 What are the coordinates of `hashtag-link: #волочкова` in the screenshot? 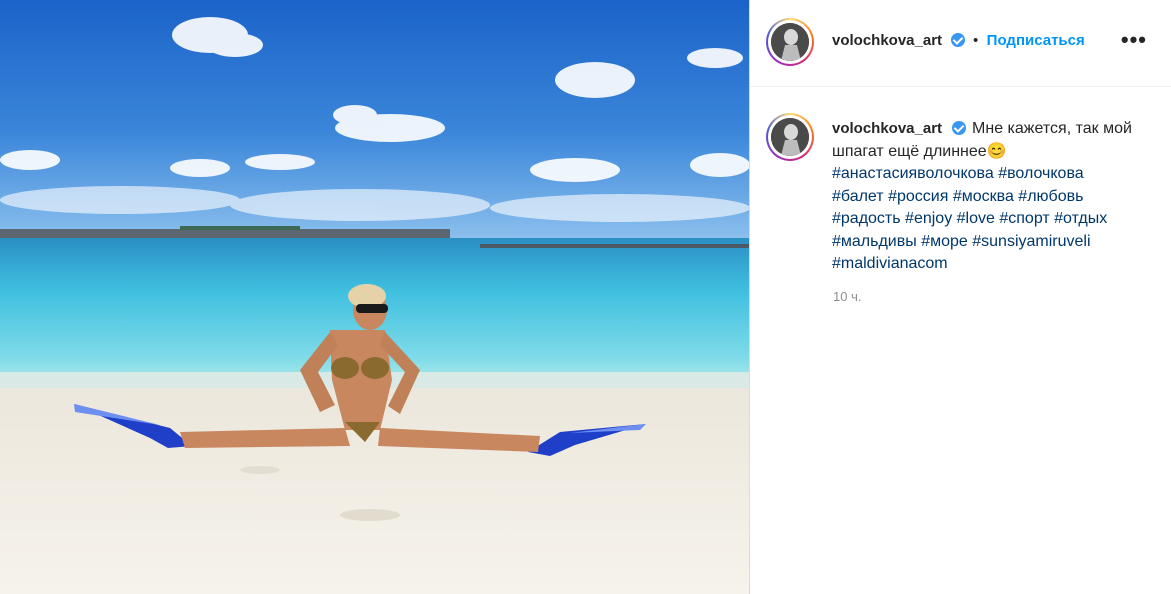 It's located at (1040, 173).